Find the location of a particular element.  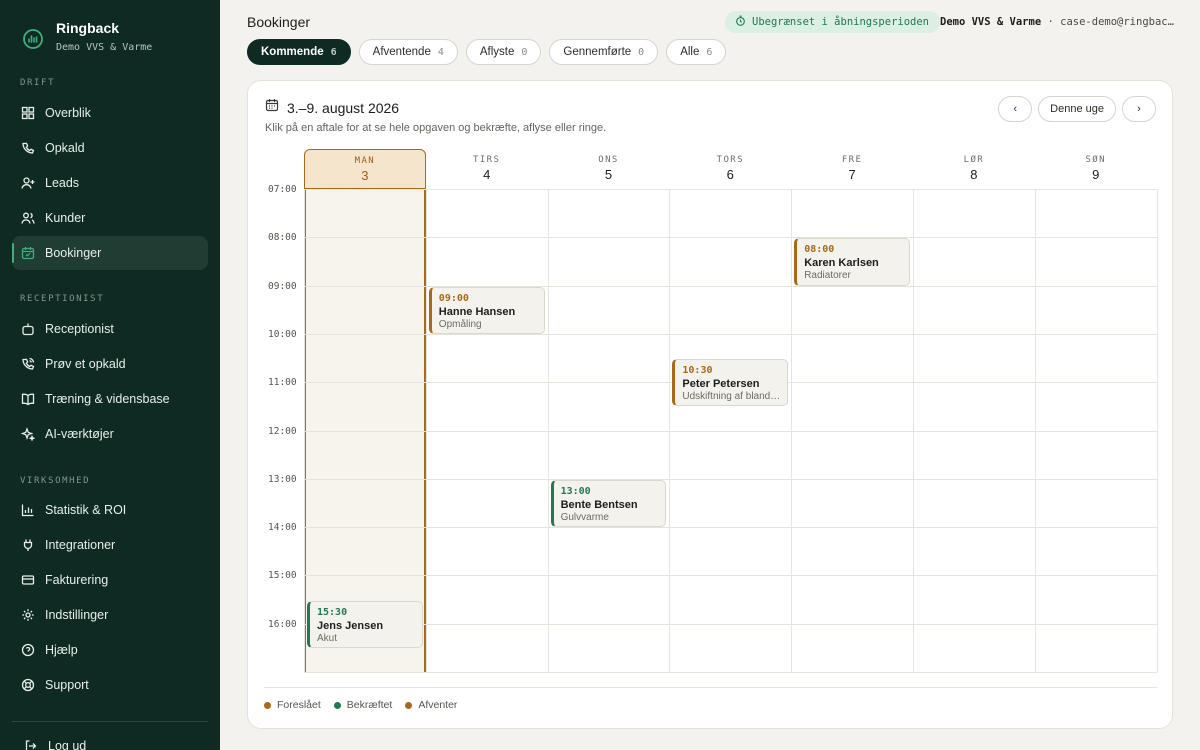

this-week-button: Denne uge is located at coordinates (1077, 109).